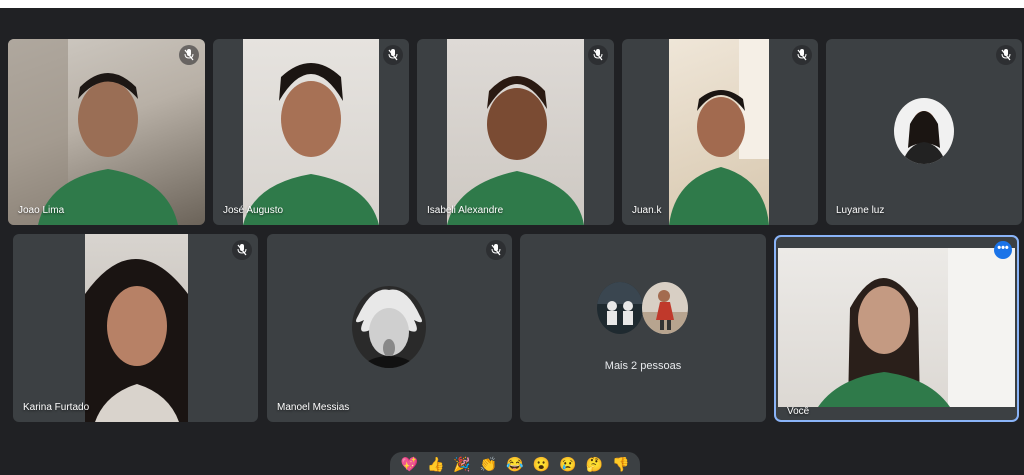 This screenshot has width=1024, height=475. I want to click on participant-name: Karina Furtado, so click(56, 407).